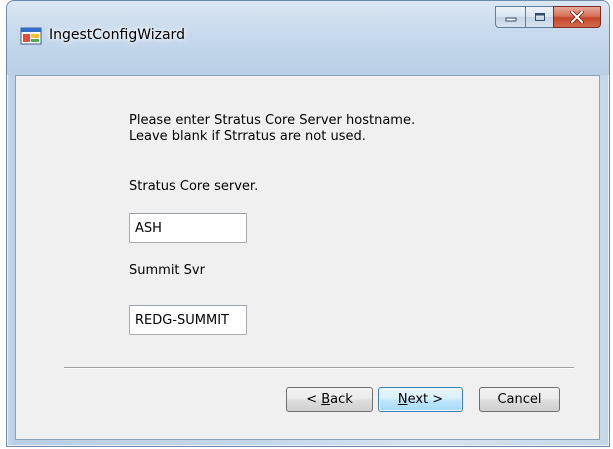 This screenshot has width=613, height=449. I want to click on instruction-line-2: Leave blank if Strratus are not used., so click(247, 136).